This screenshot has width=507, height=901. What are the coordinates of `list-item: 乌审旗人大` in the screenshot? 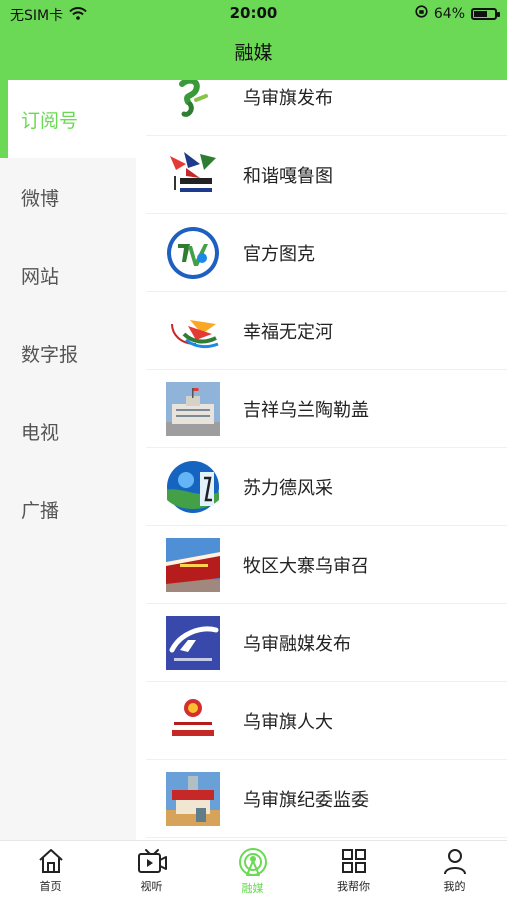 It's located at (321, 721).